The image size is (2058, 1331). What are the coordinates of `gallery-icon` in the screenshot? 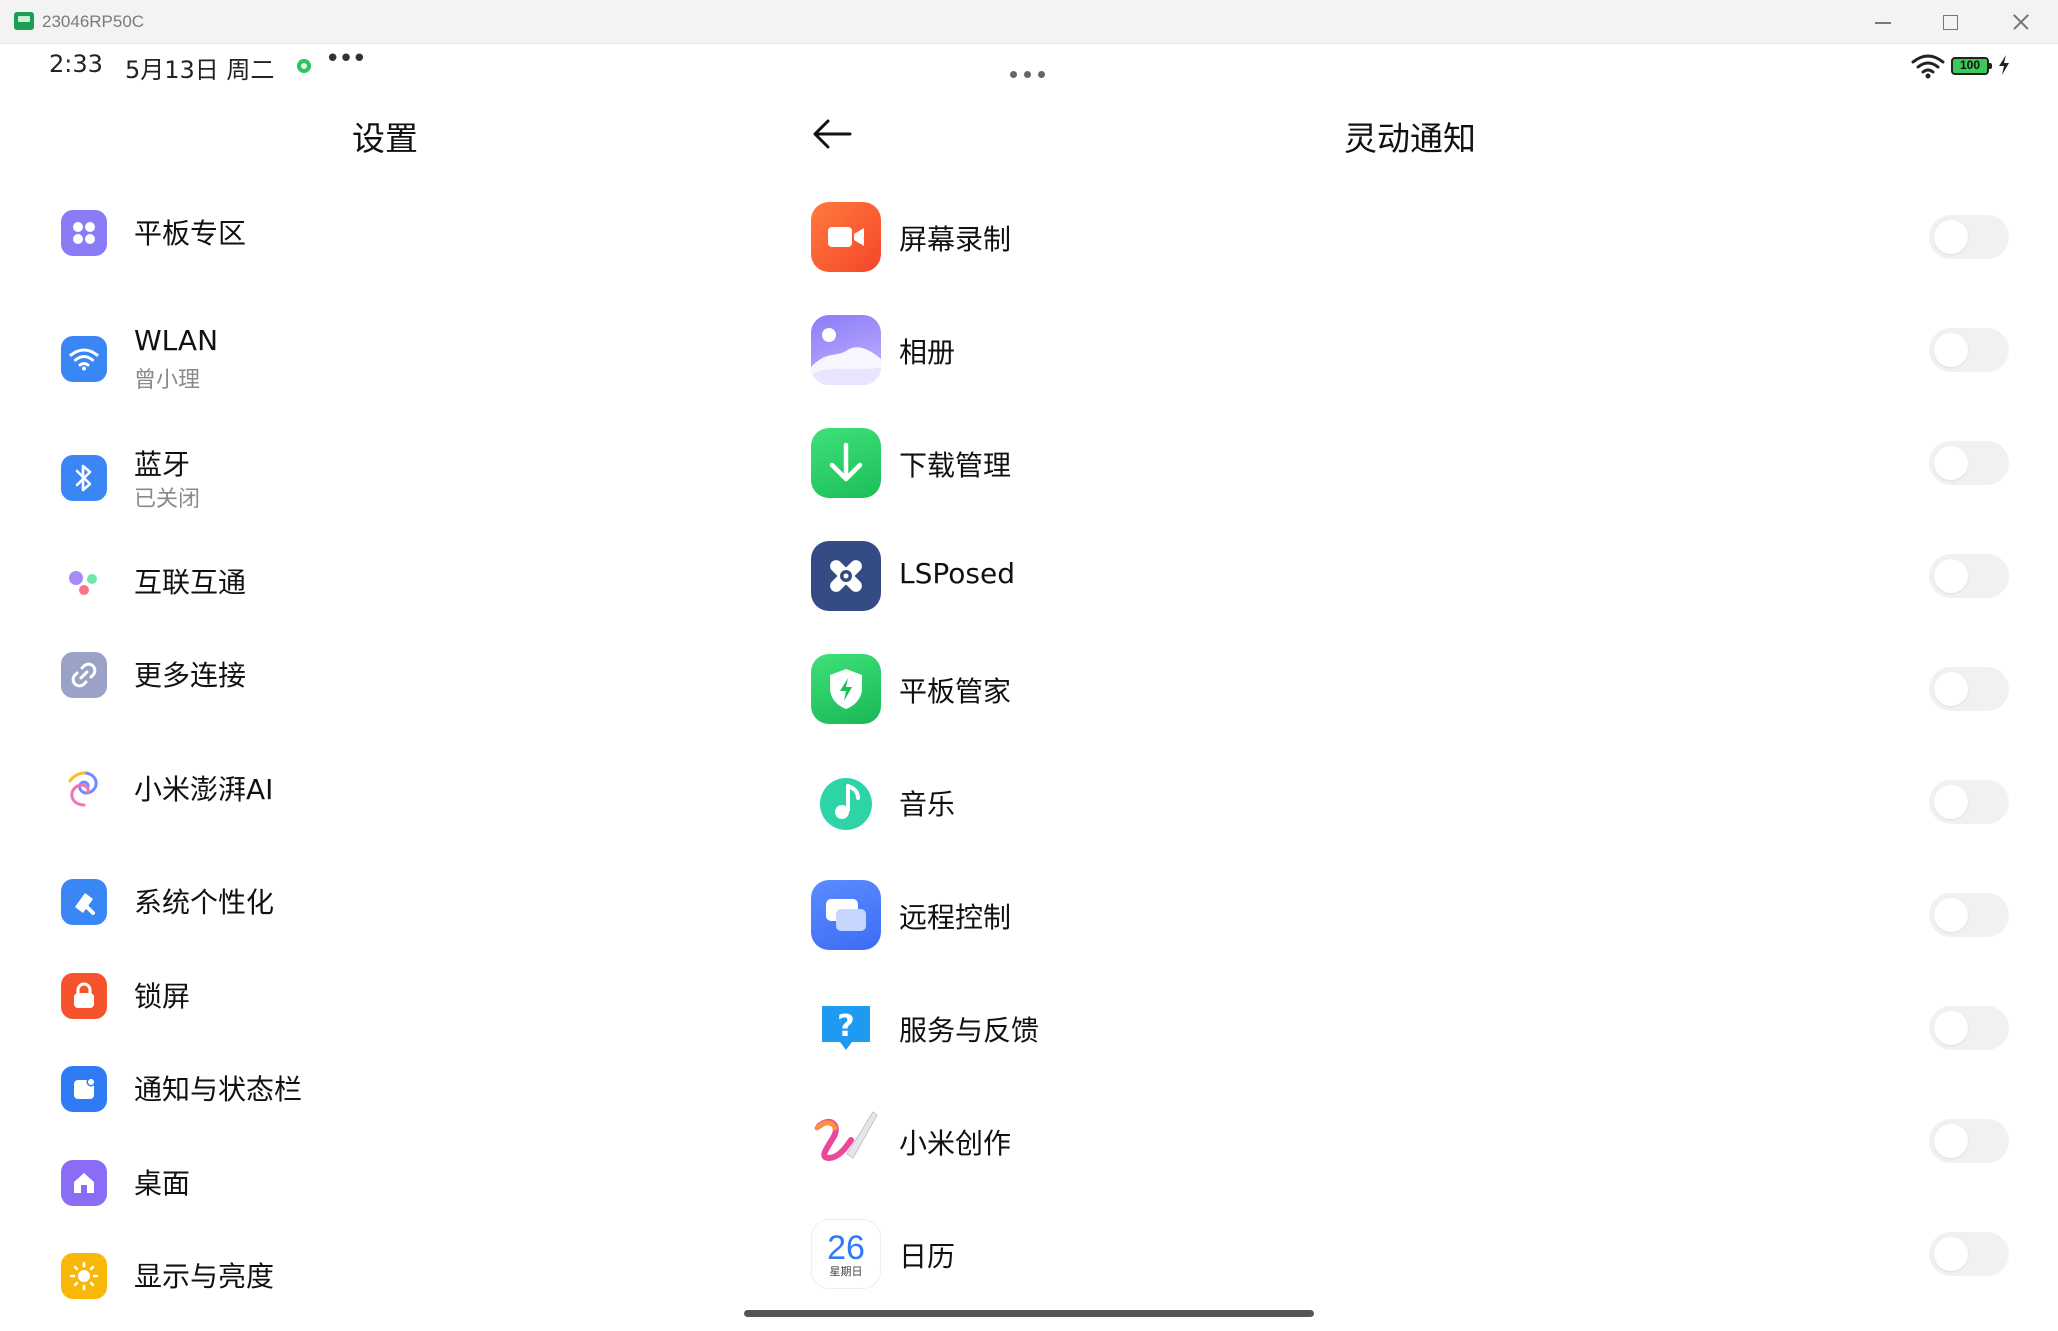 It's located at (846, 350).